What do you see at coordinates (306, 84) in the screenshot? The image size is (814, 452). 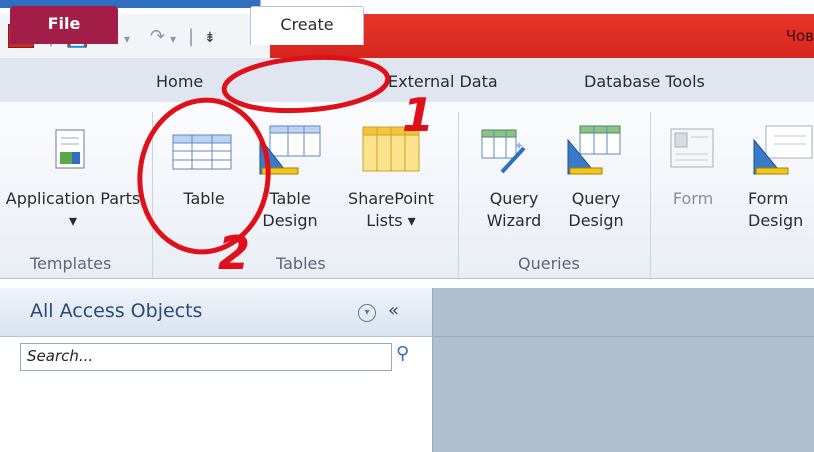 I see `annotation-circle-create` at bounding box center [306, 84].